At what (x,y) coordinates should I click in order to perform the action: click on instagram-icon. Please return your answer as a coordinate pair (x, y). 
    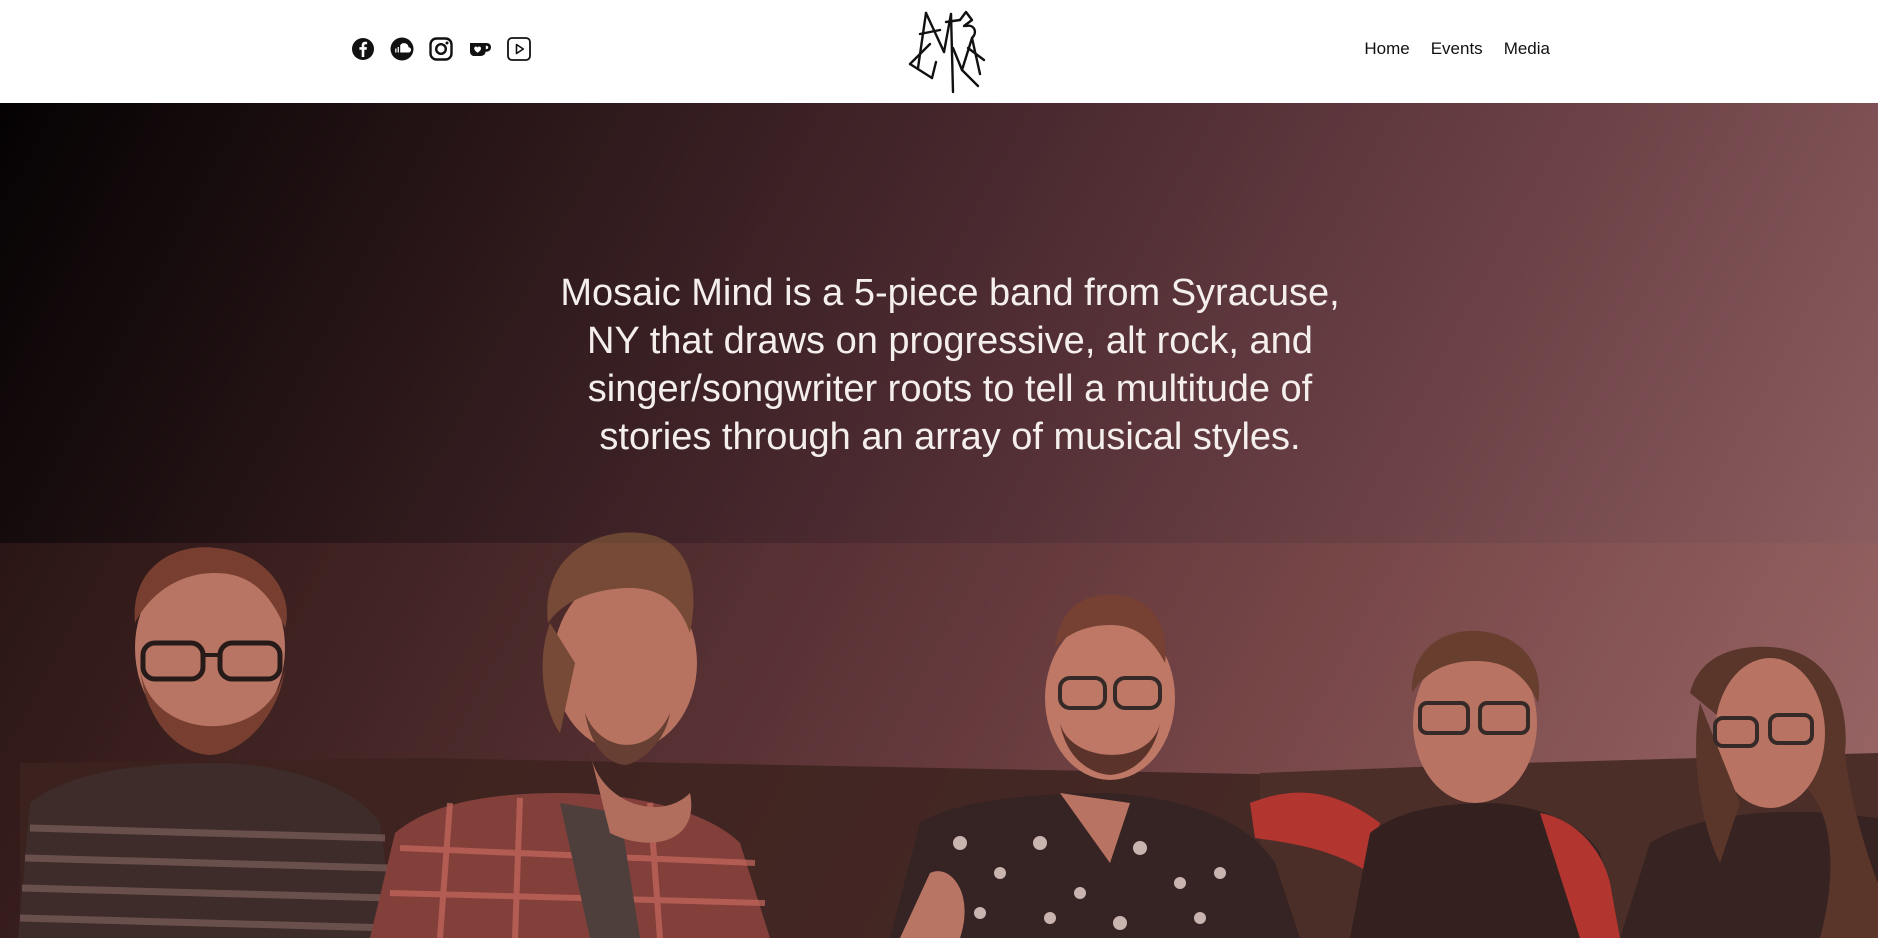
    Looking at the image, I should click on (441, 49).